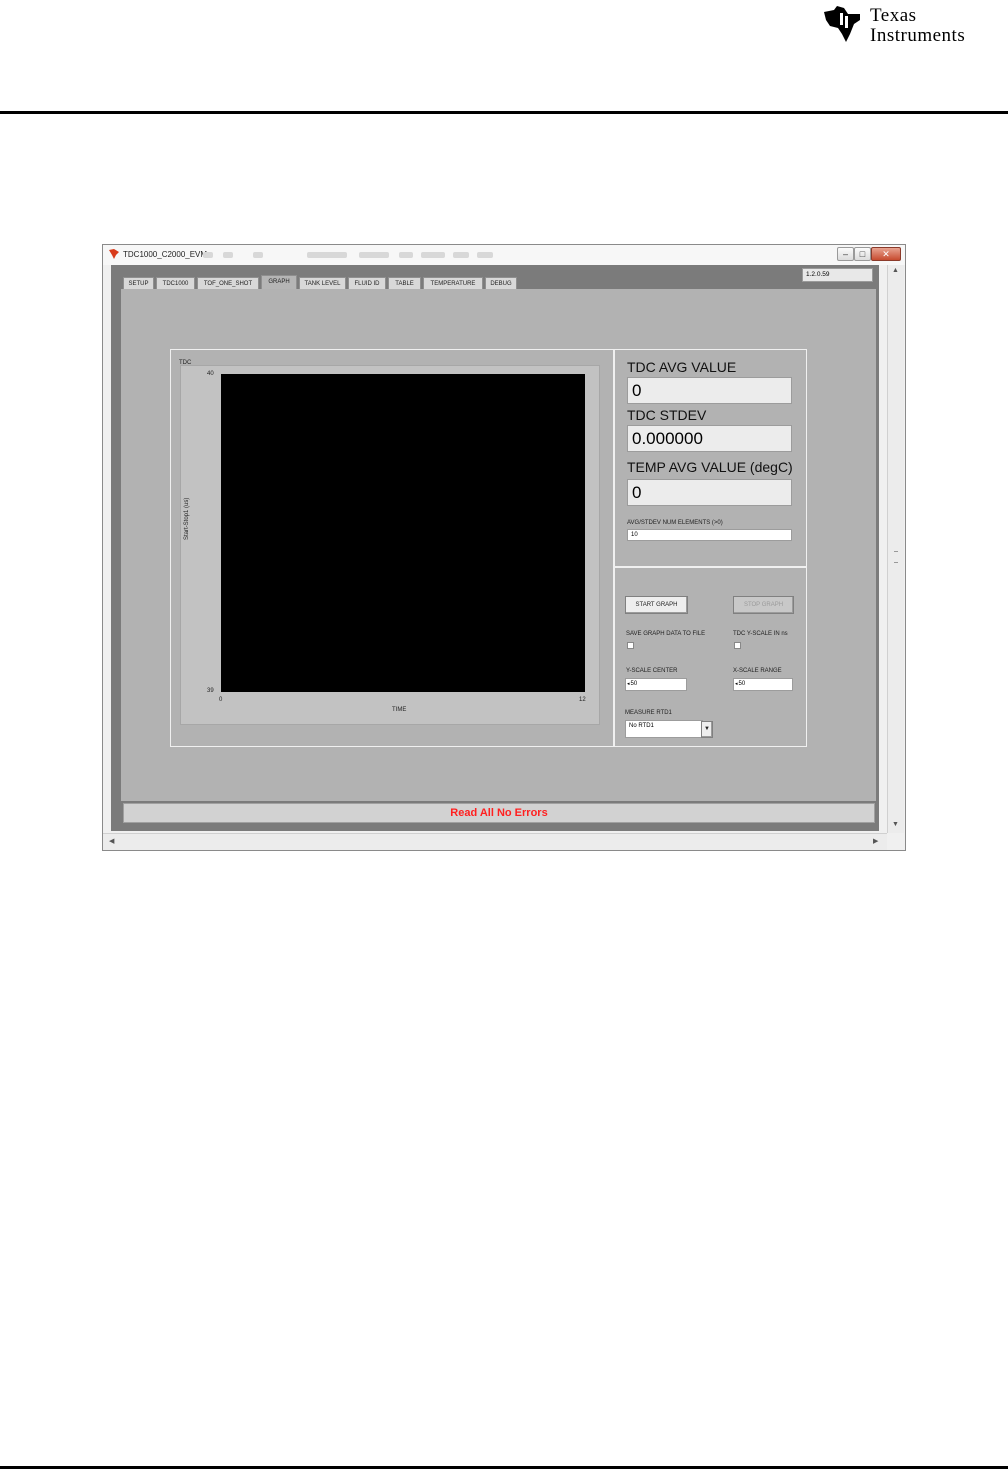 Image resolution: width=1008 pixels, height=1472 pixels. I want to click on temp-avg-label: TEMP AVG VALUE (degC), so click(710, 467).